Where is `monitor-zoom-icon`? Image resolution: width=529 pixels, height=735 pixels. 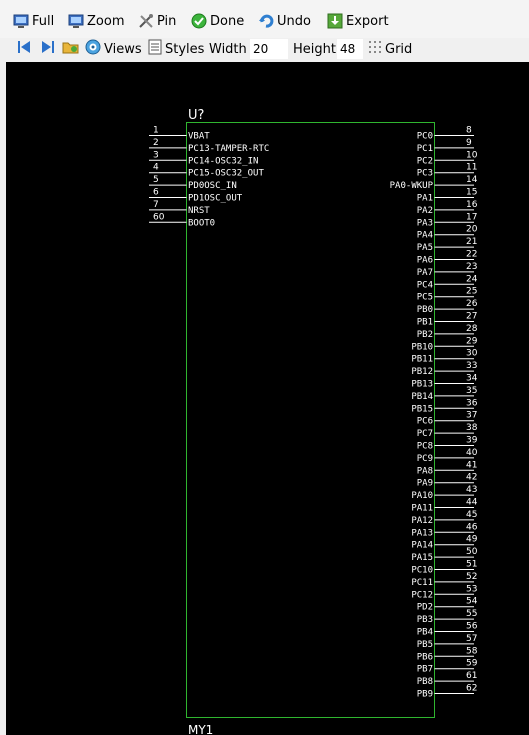
monitor-zoom-icon is located at coordinates (76, 21).